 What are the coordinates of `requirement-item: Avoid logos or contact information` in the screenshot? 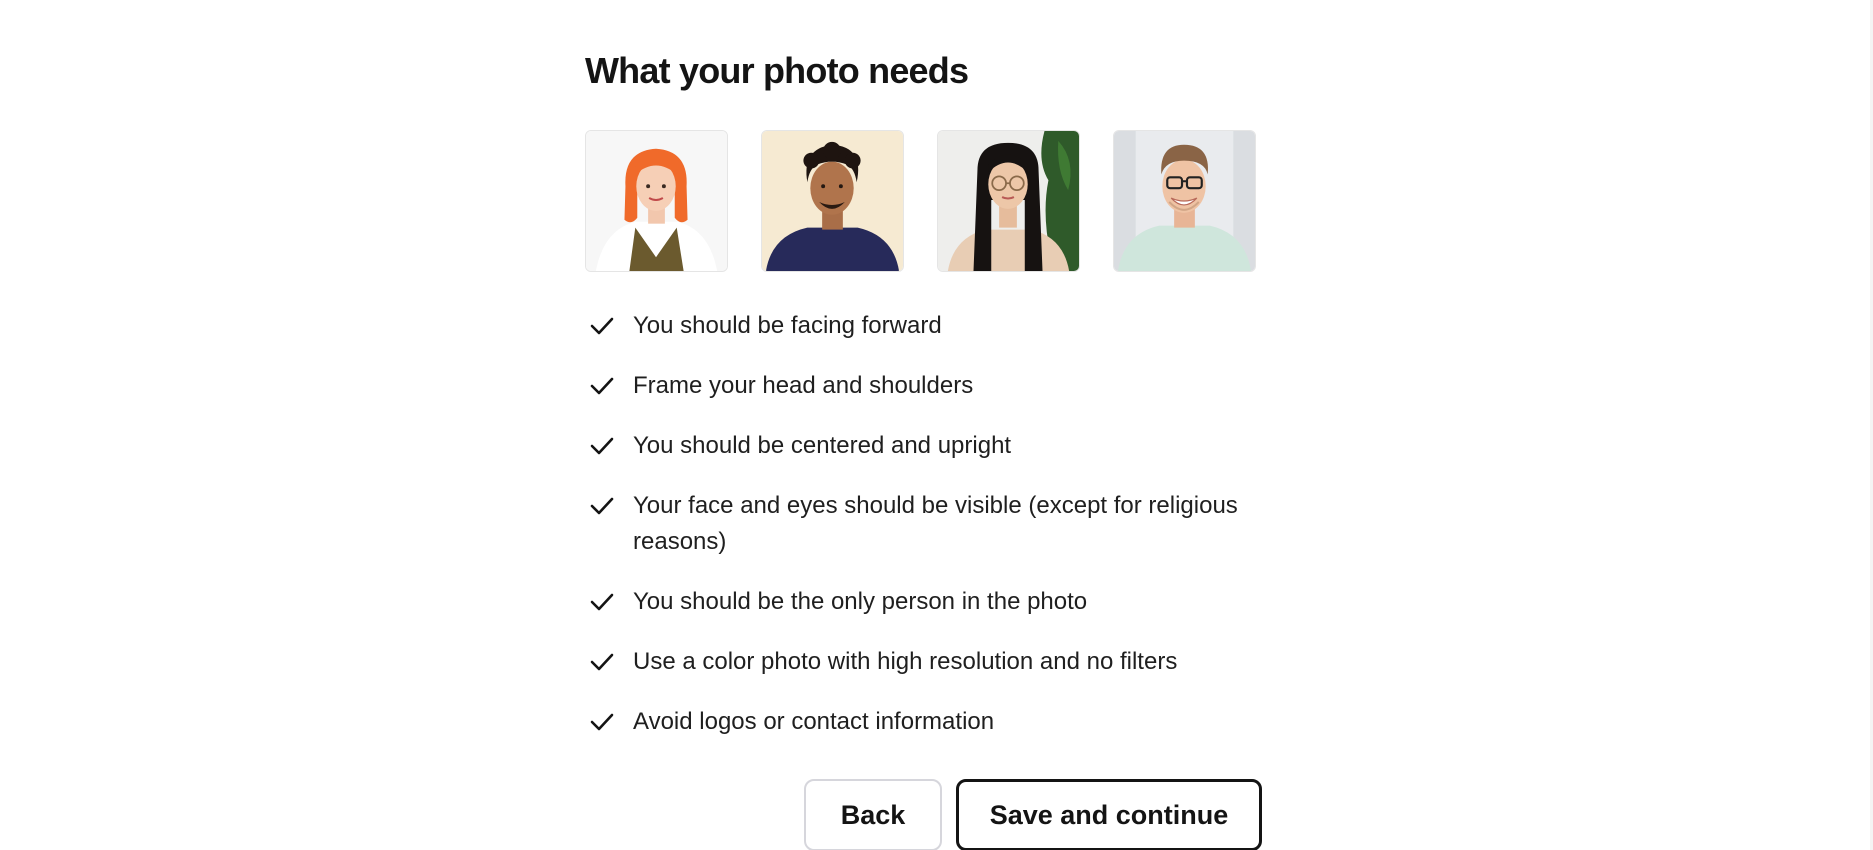 It's located at (923, 722).